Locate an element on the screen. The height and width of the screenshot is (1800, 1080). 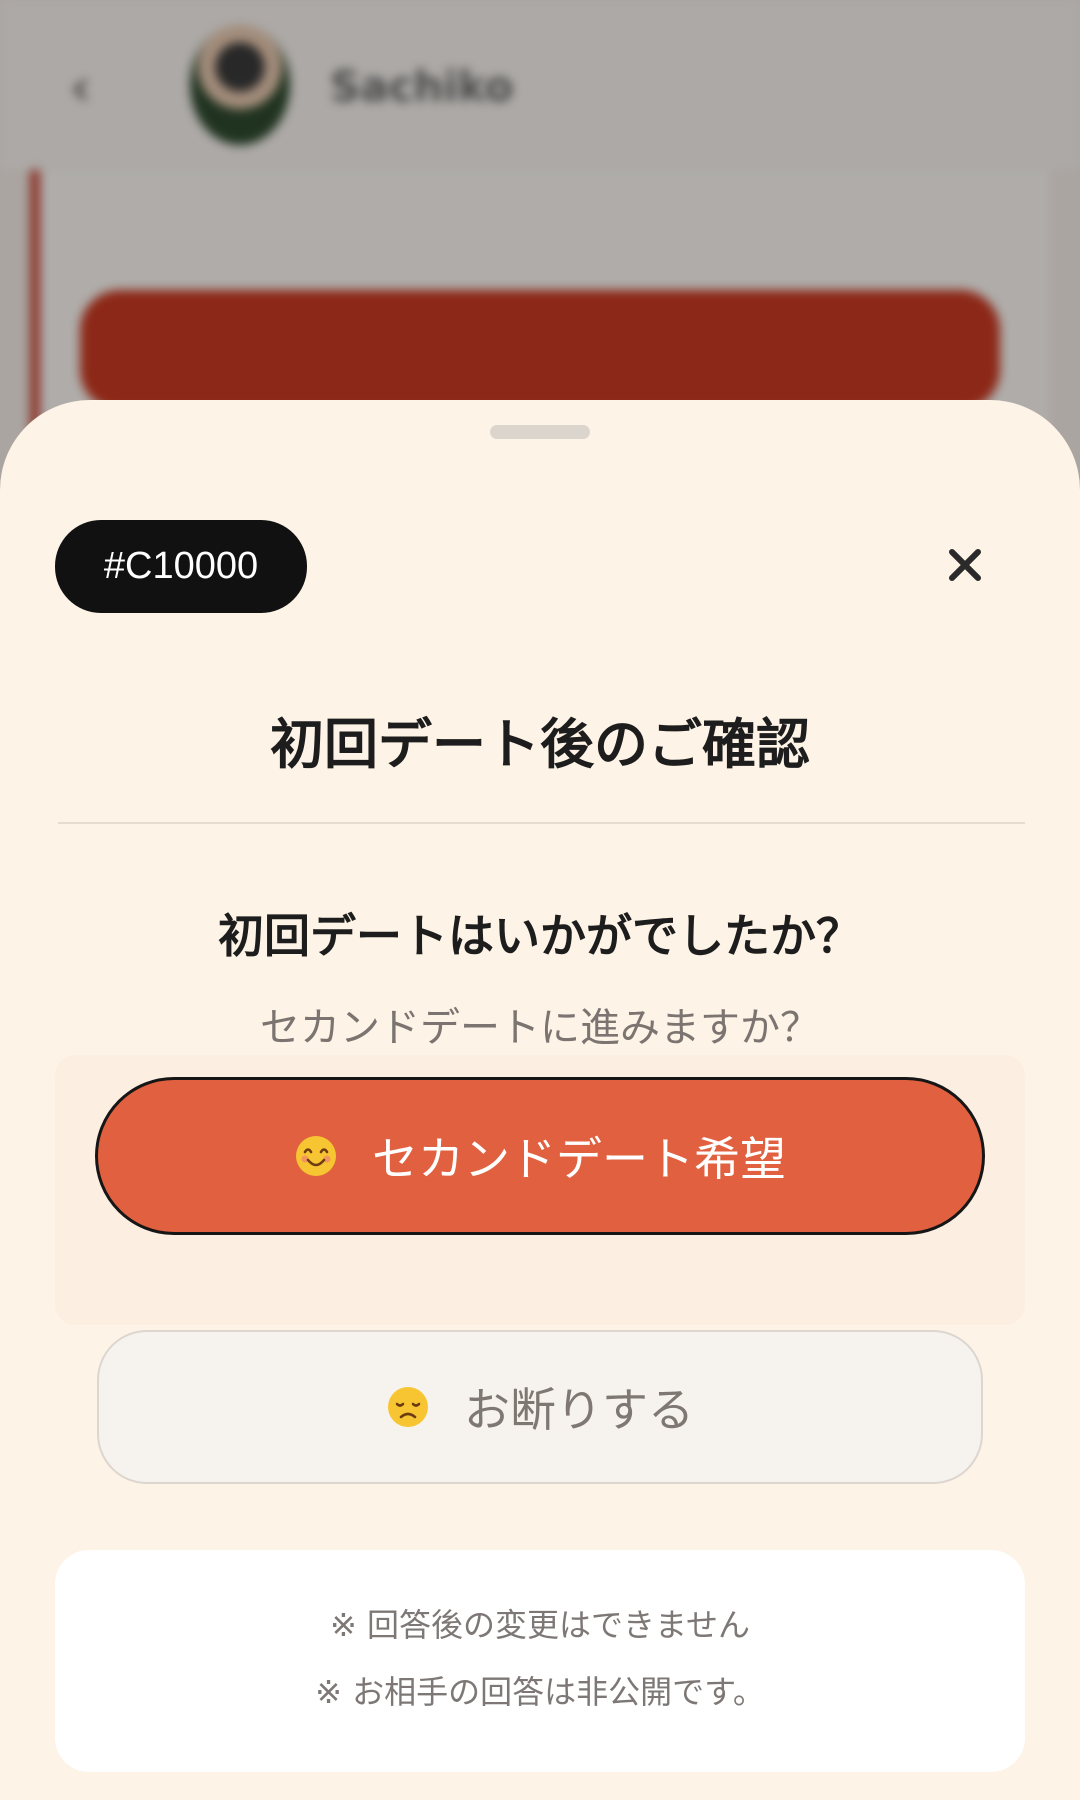
sheet-title: 初回デート後のご確認 is located at coordinates (540, 744).